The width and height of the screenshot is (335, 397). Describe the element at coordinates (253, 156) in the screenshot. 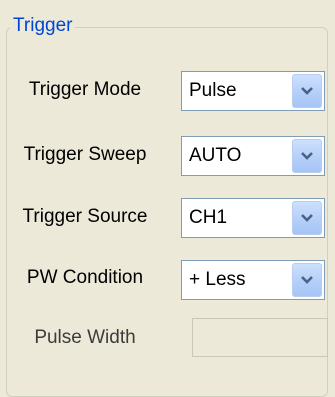

I see `trigger-sweep-select: AUTO` at that location.